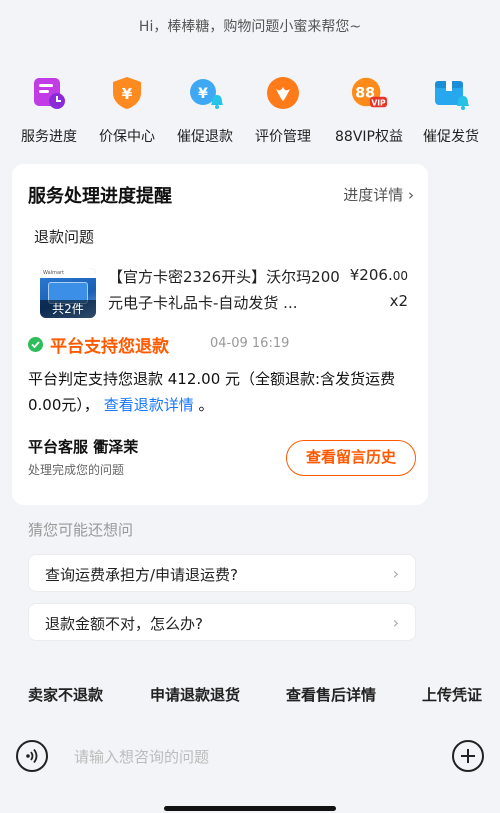 Image resolution: width=500 pixels, height=813 pixels. What do you see at coordinates (127, 137) in the screenshot?
I see `shortcut-label: 价保中心` at bounding box center [127, 137].